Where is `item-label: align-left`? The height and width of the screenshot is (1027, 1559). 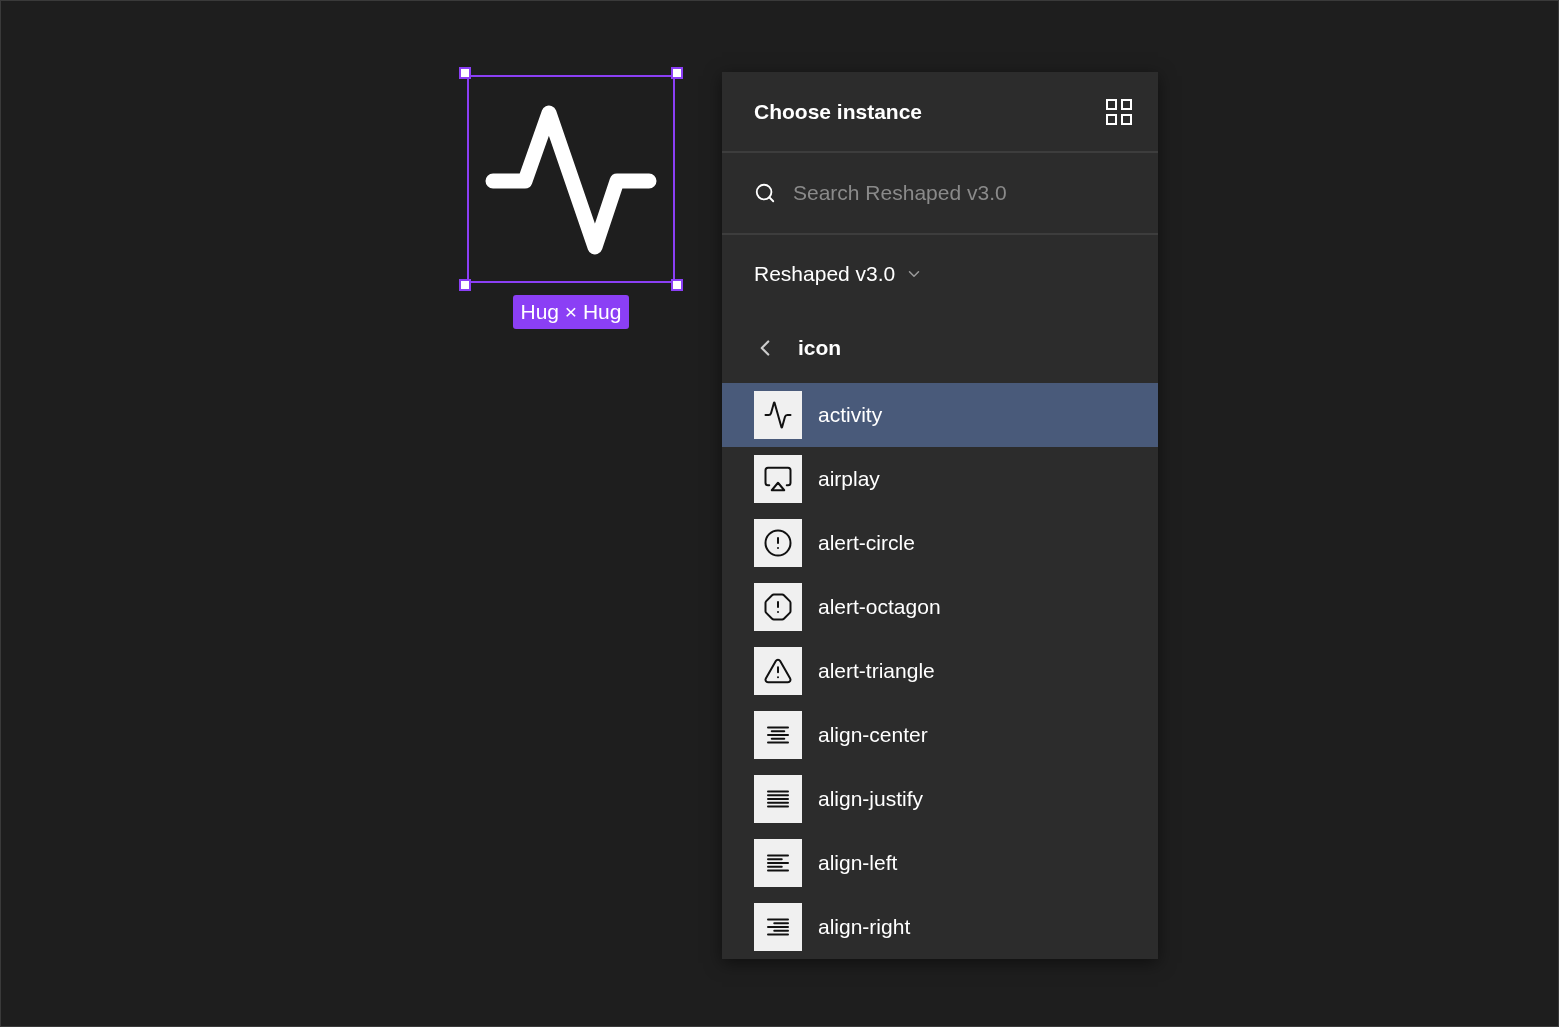
item-label: align-left is located at coordinates (858, 863).